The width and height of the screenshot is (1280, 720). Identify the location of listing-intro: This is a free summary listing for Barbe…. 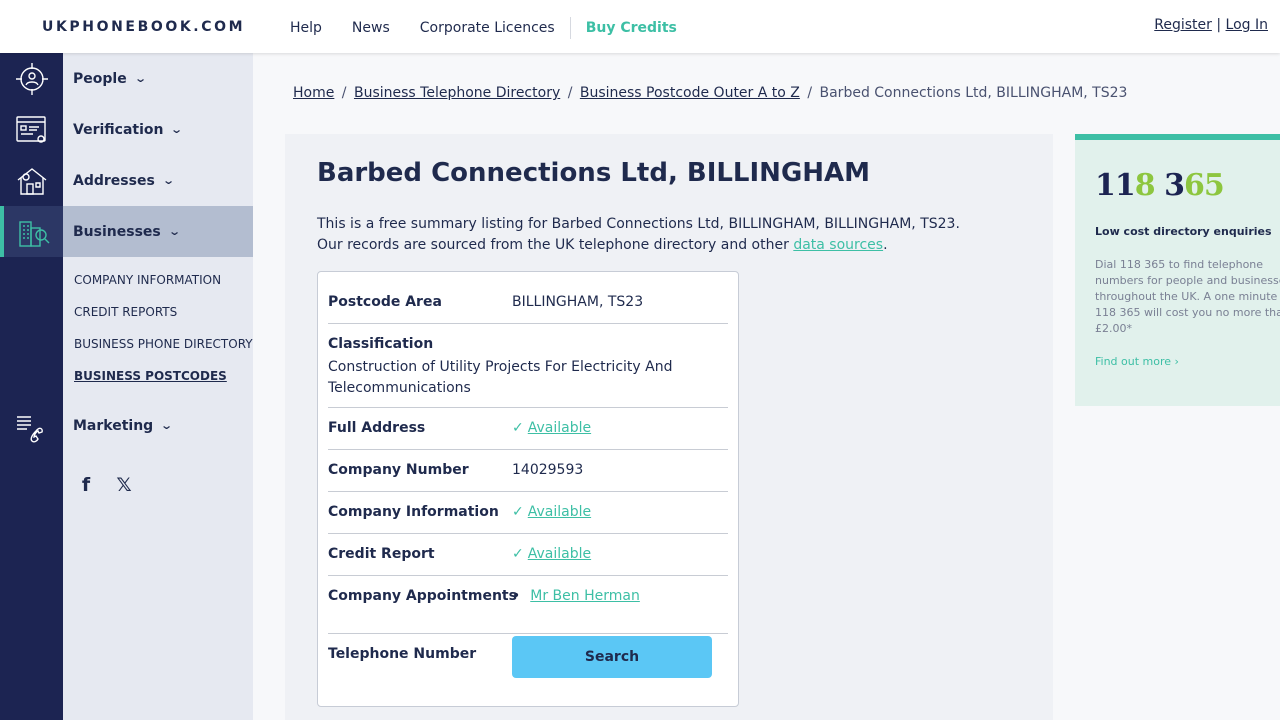
(667, 235).